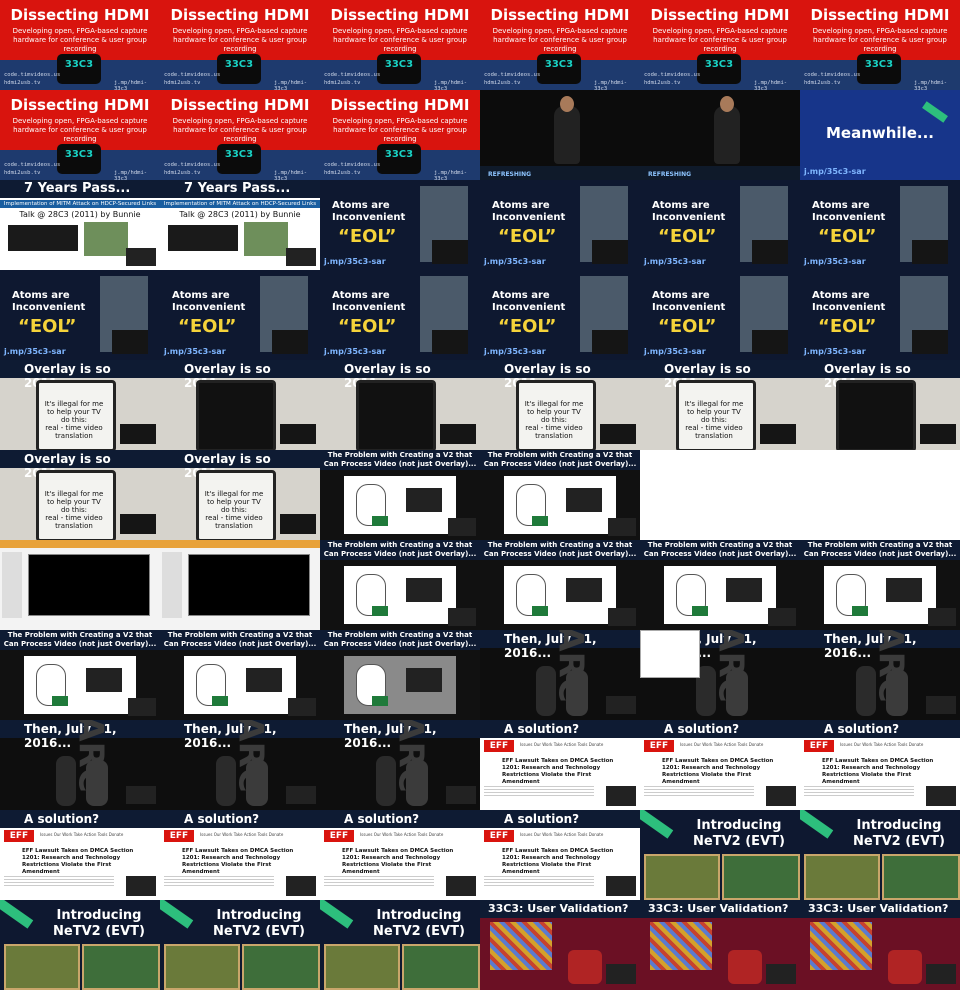 Image resolution: width=960 pixels, height=990 pixels. I want to click on july-2016-slide: Then, July 21, 2016... ARC, so click(400, 765).